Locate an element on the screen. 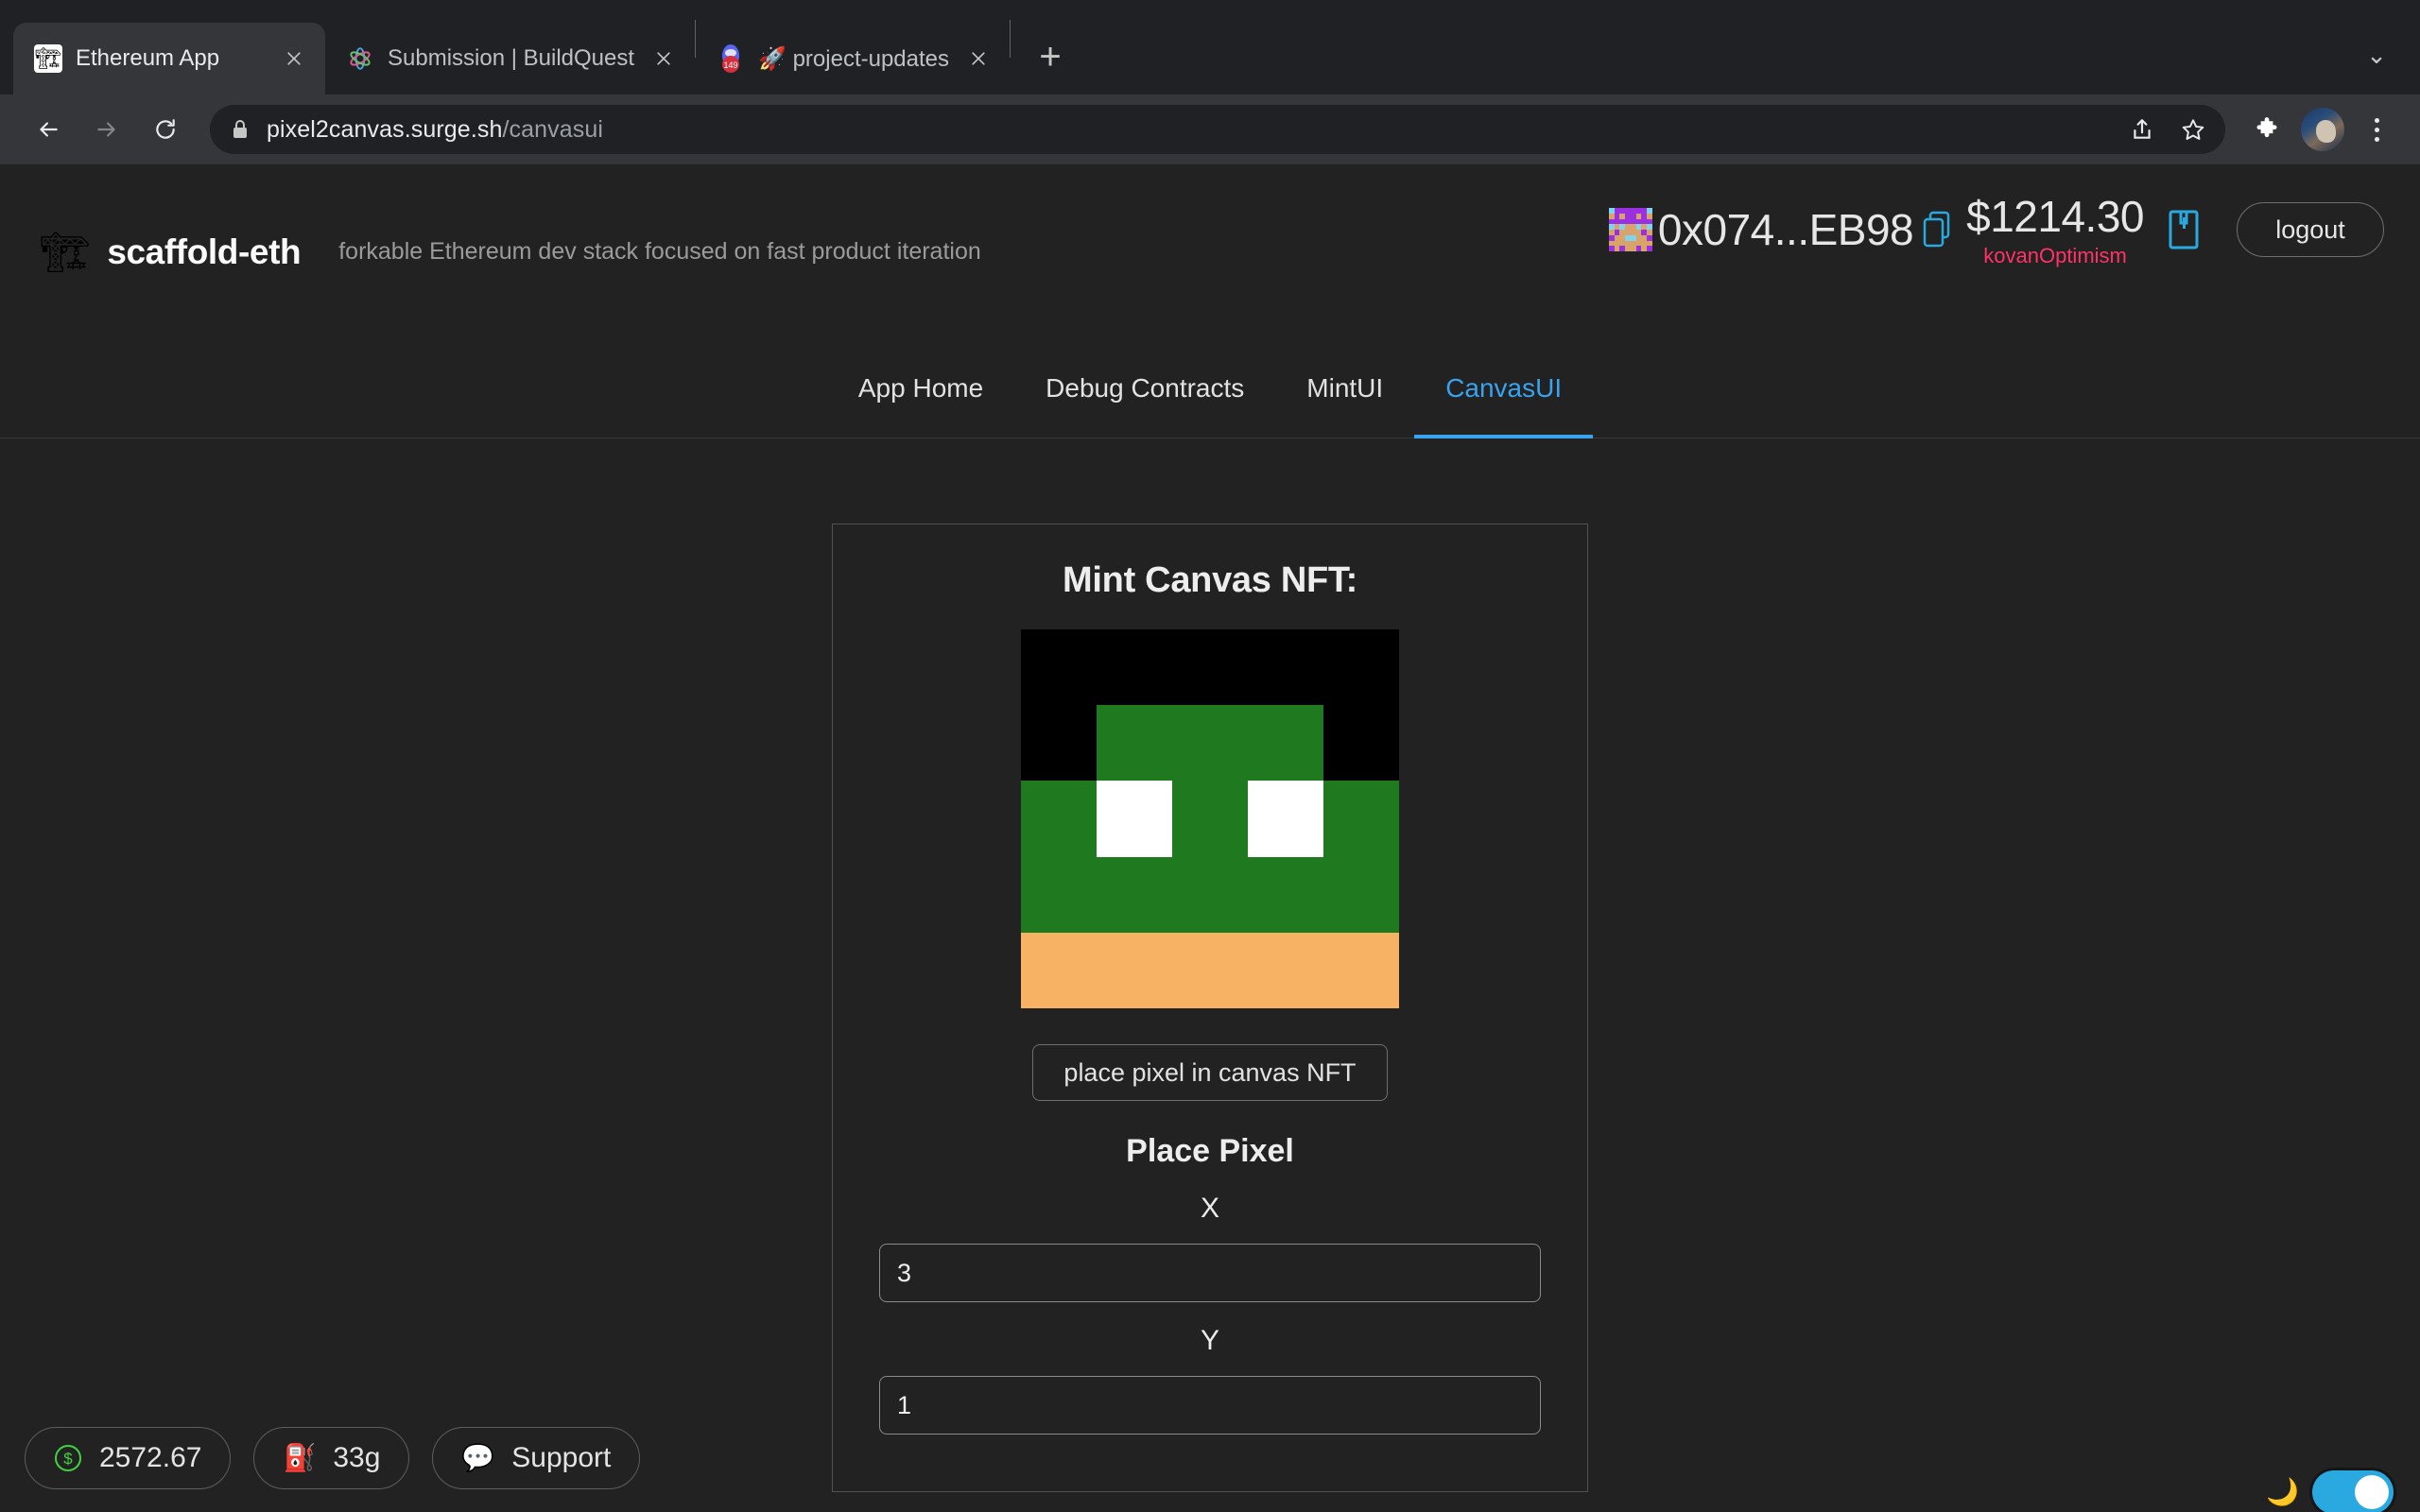 This screenshot has height=1512, width=2420. lock-icon is located at coordinates (241, 129).